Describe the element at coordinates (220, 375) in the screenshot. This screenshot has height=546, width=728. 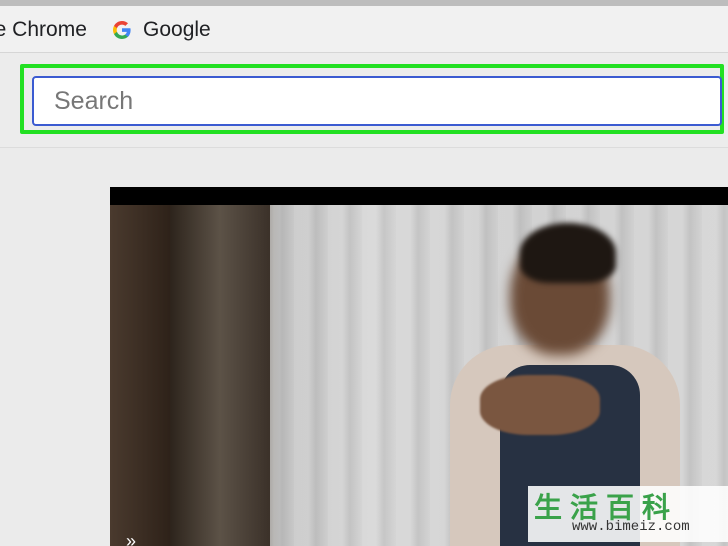
I see `dark-curtain-image` at that location.